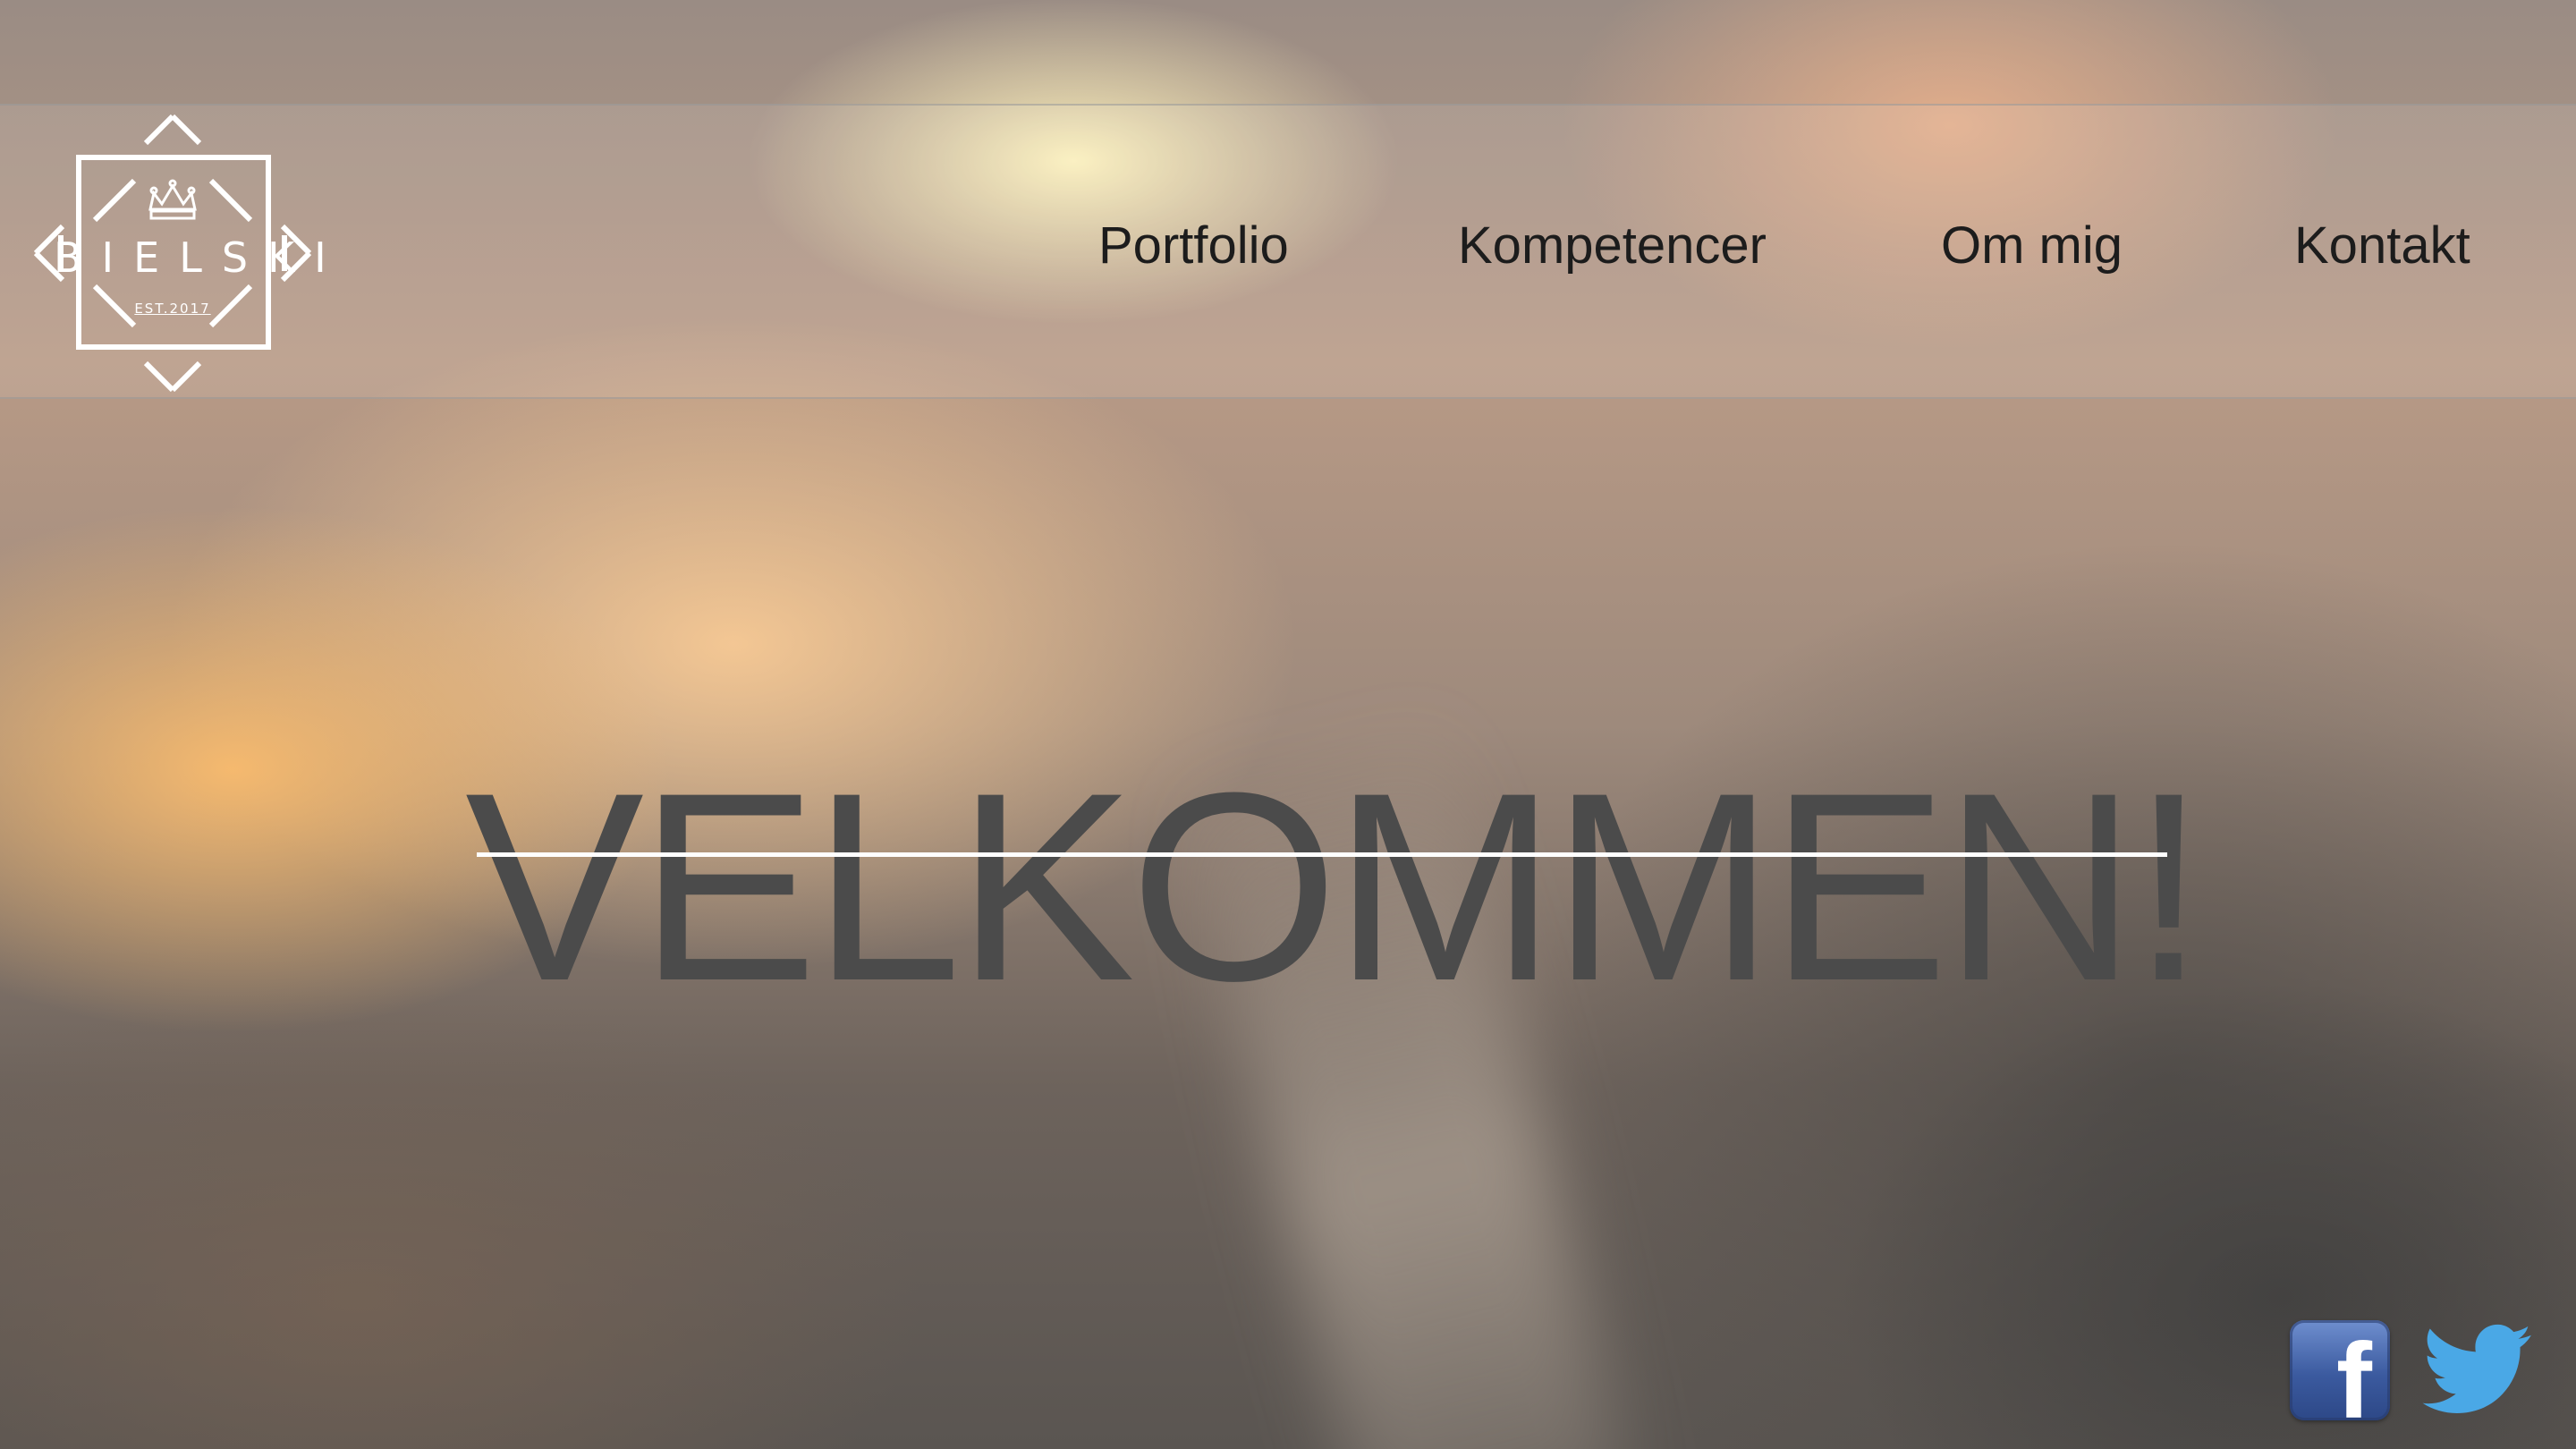 The height and width of the screenshot is (1449, 2576). I want to click on twitter-bird-shape, so click(2476, 1369).